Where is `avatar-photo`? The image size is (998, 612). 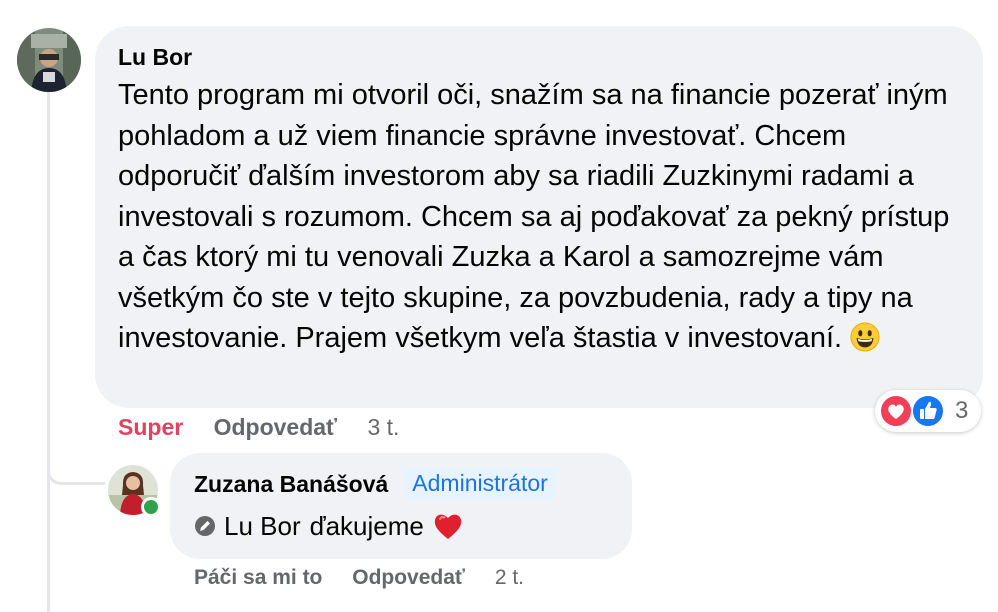
avatar-photo is located at coordinates (49, 60).